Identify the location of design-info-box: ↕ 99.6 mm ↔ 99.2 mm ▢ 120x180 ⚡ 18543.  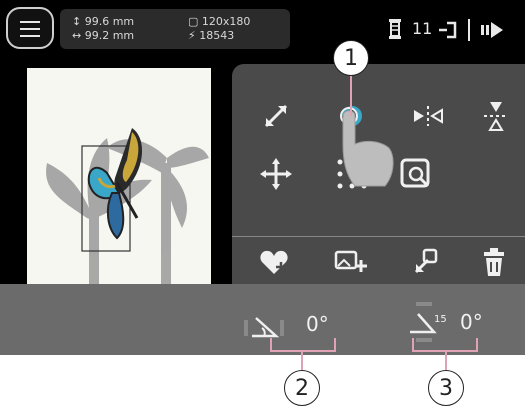
(175, 29).